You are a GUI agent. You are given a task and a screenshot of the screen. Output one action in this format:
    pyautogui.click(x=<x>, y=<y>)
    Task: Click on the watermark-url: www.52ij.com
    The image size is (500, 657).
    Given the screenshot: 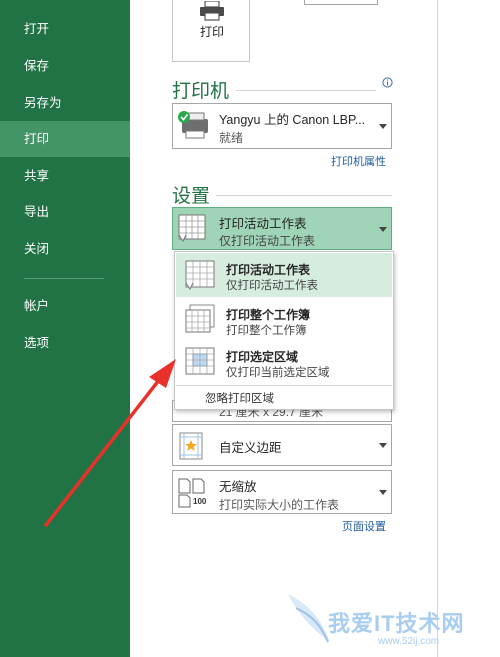 What is the action you would take?
    pyautogui.click(x=409, y=641)
    